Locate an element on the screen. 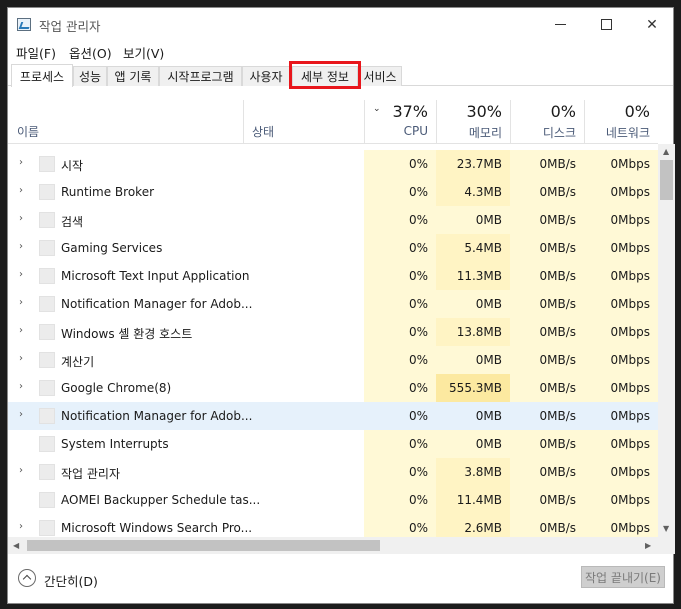  column-network: 0% 네트워크 is located at coordinates (621, 122).